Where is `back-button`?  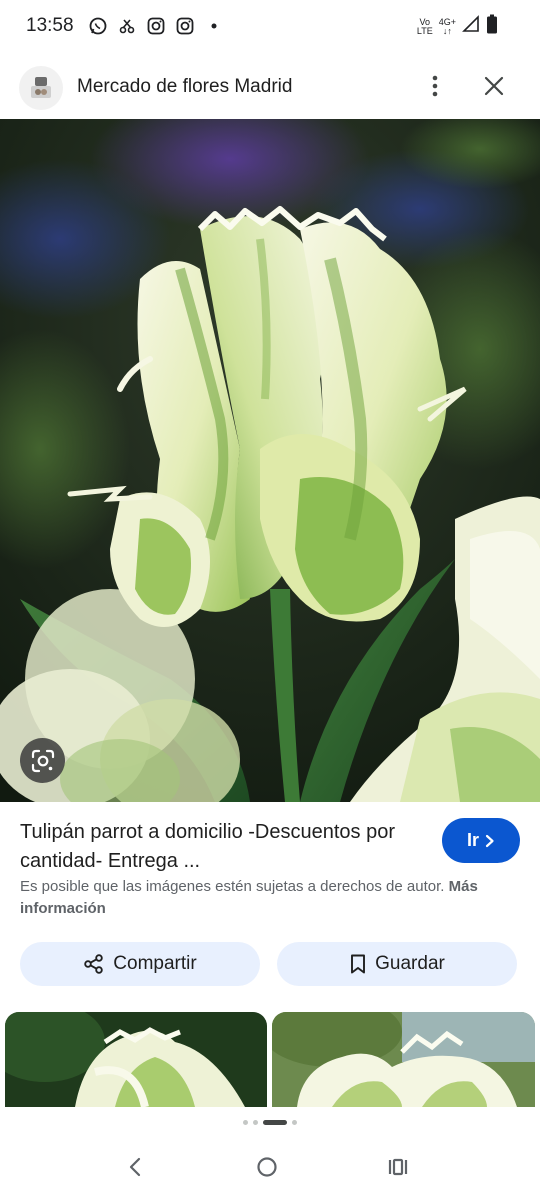 back-button is located at coordinates (135, 1167).